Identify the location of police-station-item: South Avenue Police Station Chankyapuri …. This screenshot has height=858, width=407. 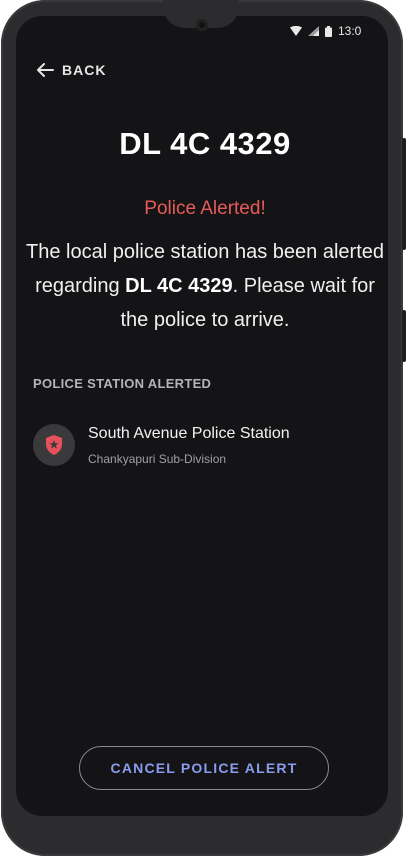
(161, 445).